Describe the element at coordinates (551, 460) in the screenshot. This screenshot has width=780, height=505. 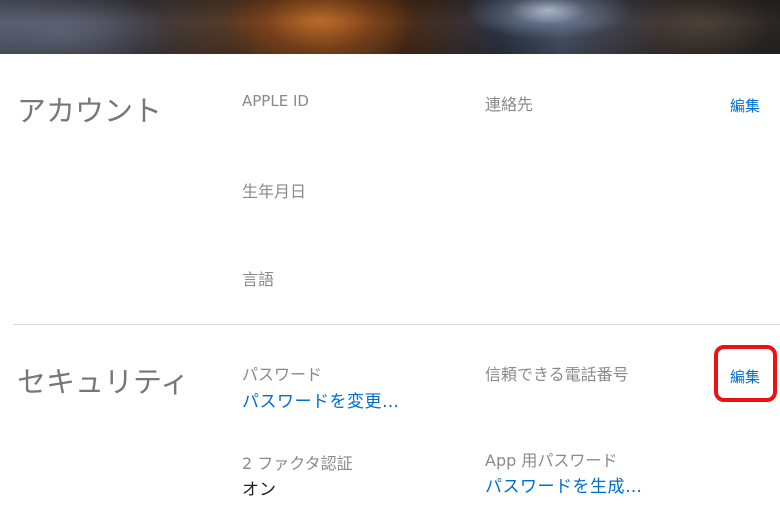
I see `app-password-label: App 用パスワード` at that location.